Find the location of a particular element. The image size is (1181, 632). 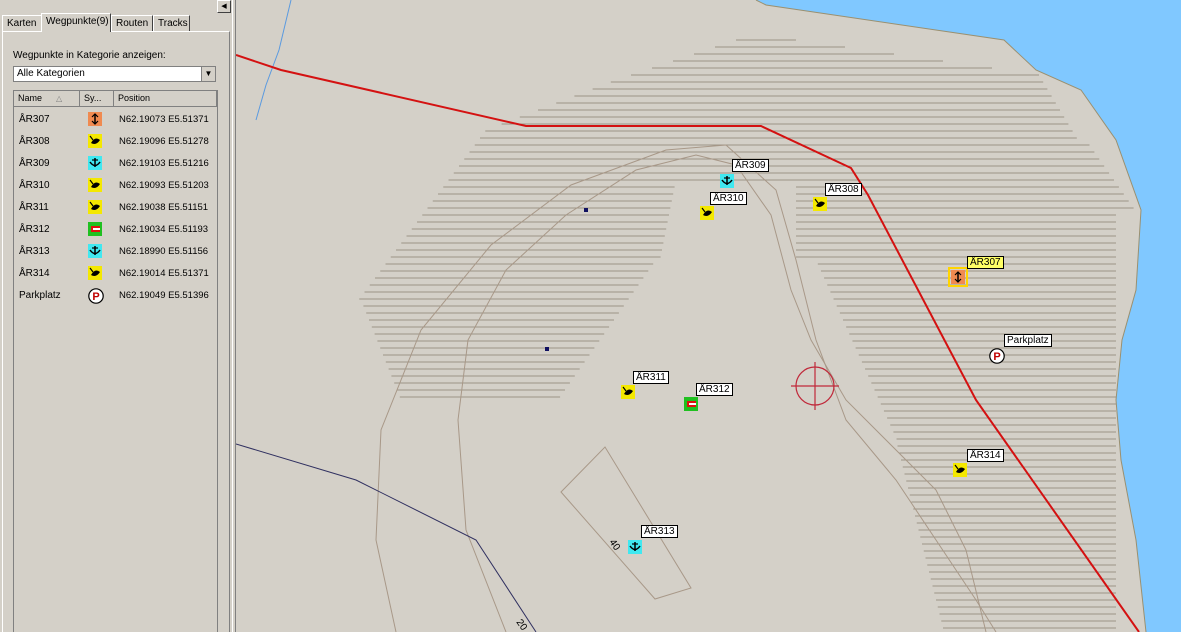

list-header: Name △ Sy... Position is located at coordinates (115, 99).